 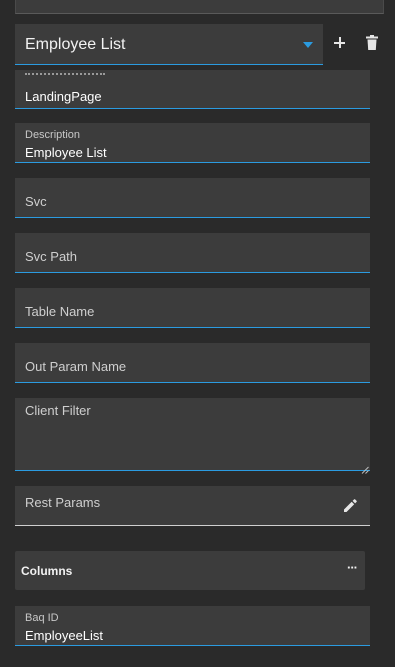 I want to click on plus-icon, so click(x=340, y=43).